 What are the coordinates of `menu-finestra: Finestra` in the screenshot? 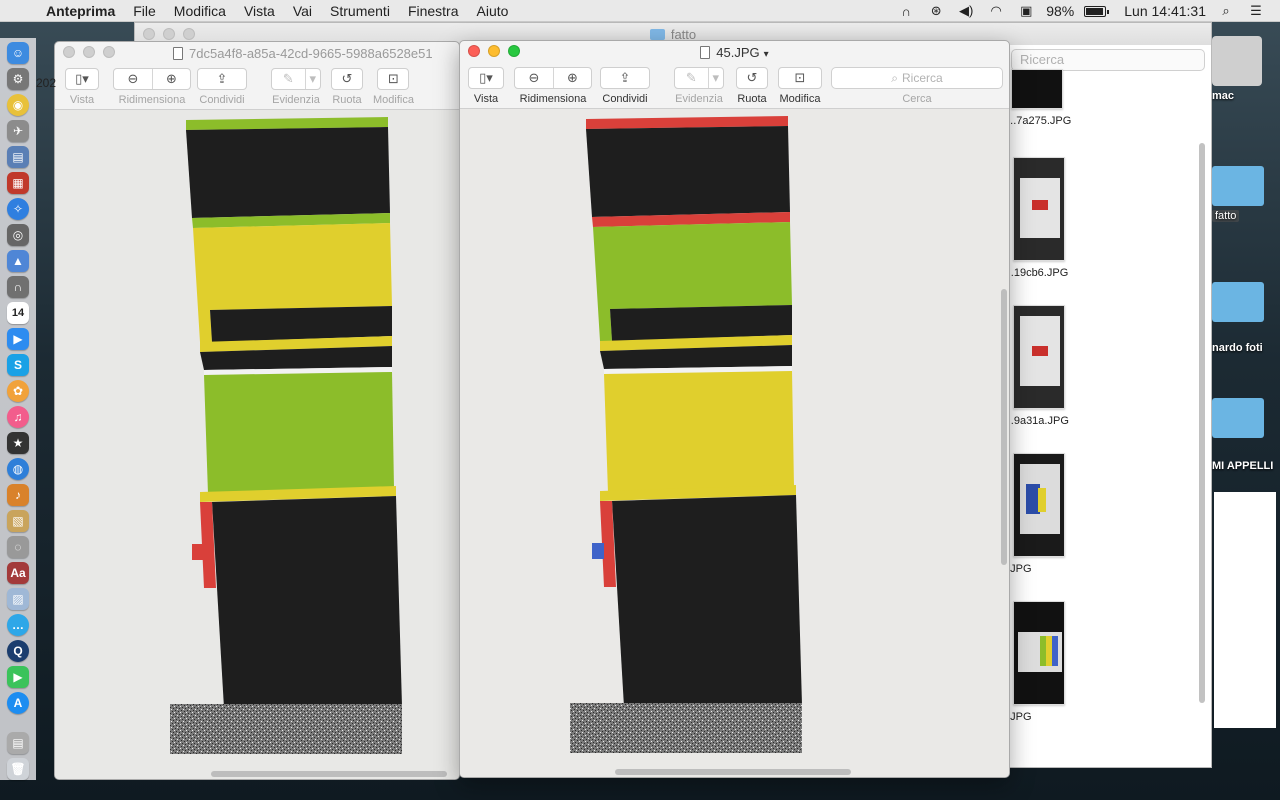 It's located at (433, 11).